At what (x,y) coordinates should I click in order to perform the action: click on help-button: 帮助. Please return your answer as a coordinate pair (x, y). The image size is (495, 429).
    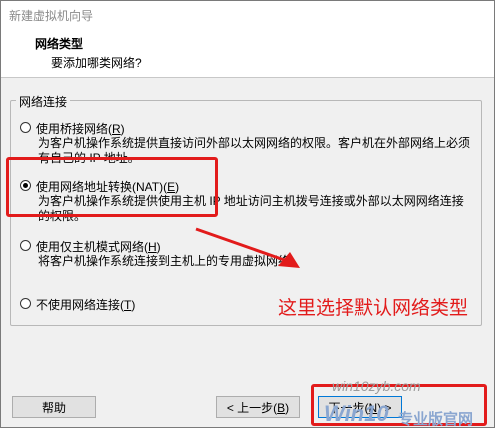
    Looking at the image, I should click on (54, 407).